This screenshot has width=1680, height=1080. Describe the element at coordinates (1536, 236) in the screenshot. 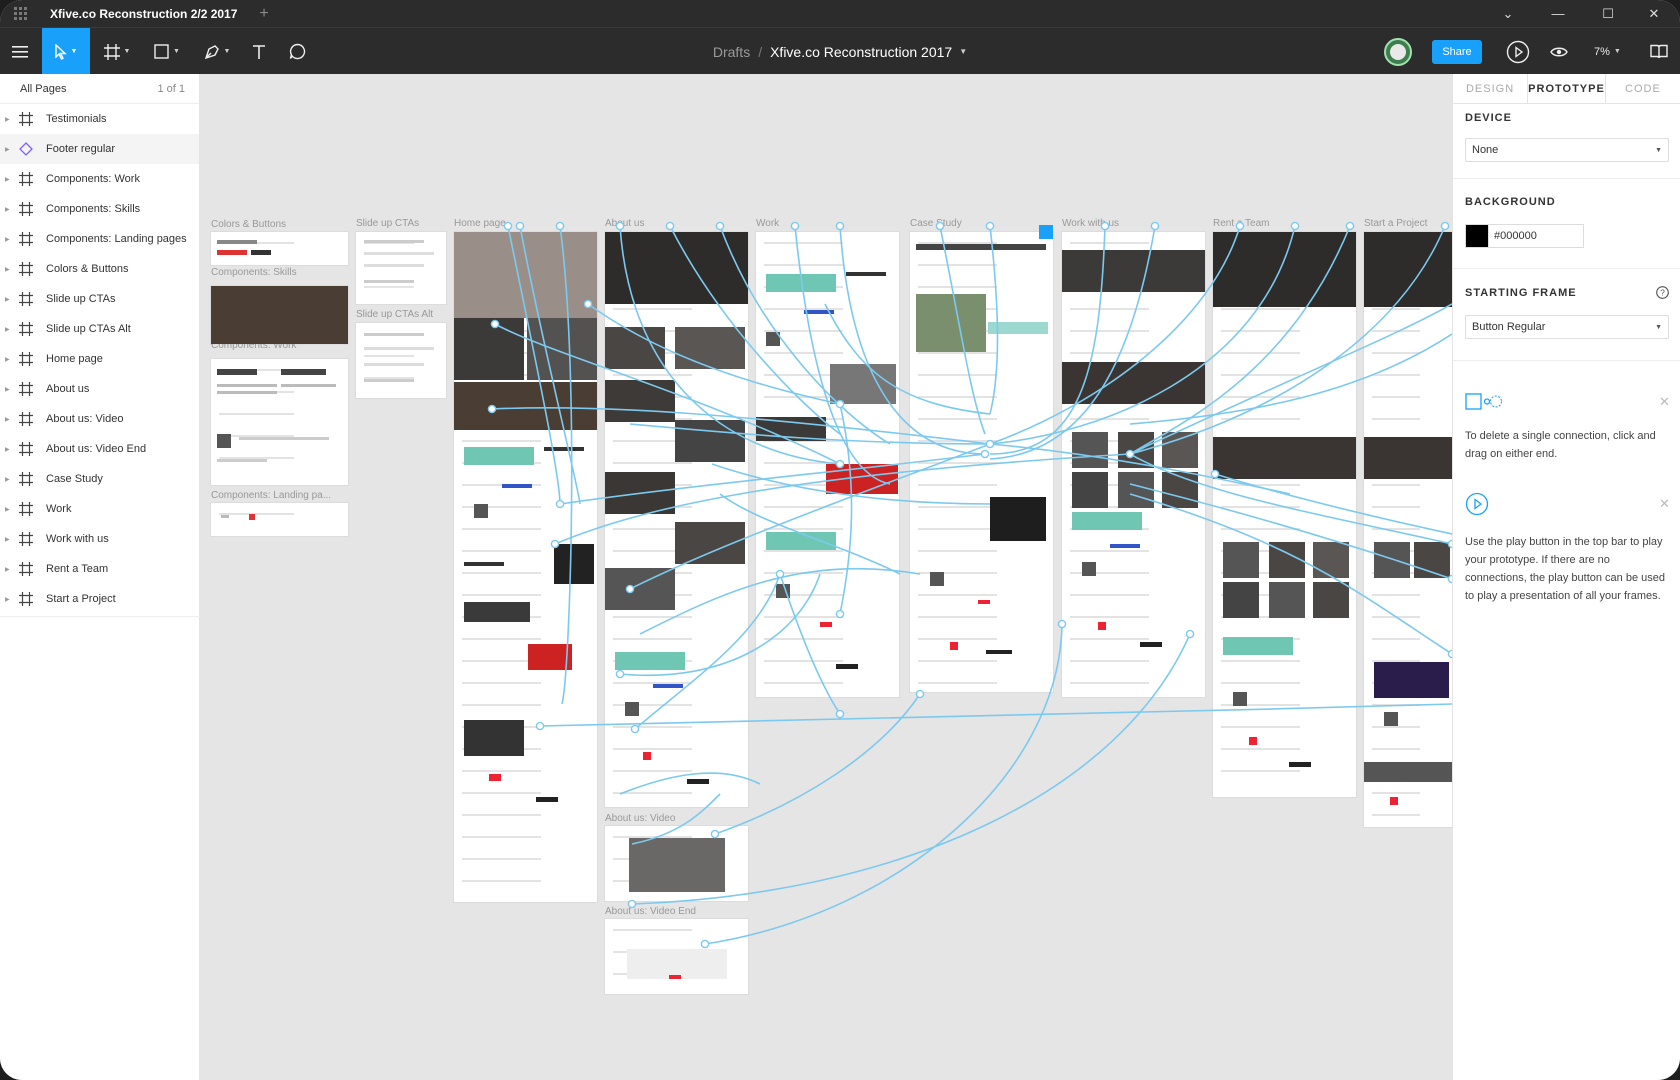

I see `background-hex-input: #000000` at that location.